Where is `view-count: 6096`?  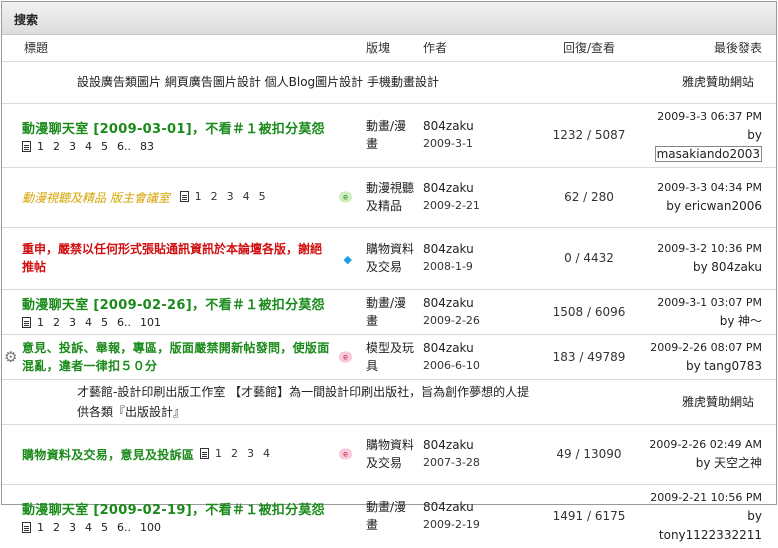
view-count: 6096 is located at coordinates (610, 311).